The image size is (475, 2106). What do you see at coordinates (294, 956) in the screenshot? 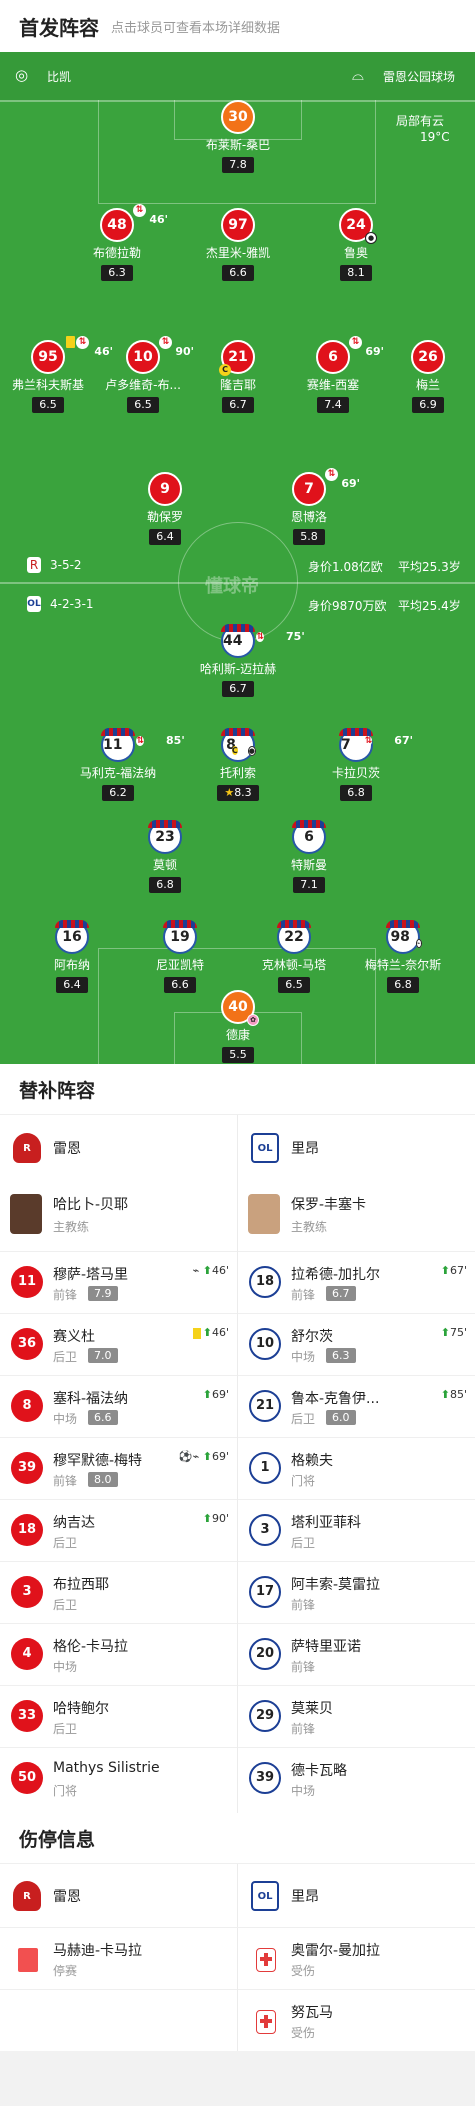
I see `away-player-22: 22 克林顿-马塔 6.5` at bounding box center [294, 956].